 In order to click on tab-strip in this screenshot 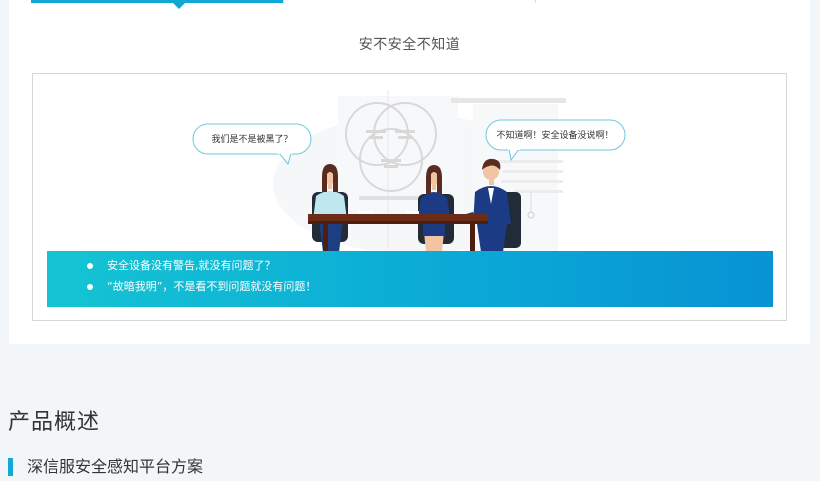, I will do `click(409, 4)`.